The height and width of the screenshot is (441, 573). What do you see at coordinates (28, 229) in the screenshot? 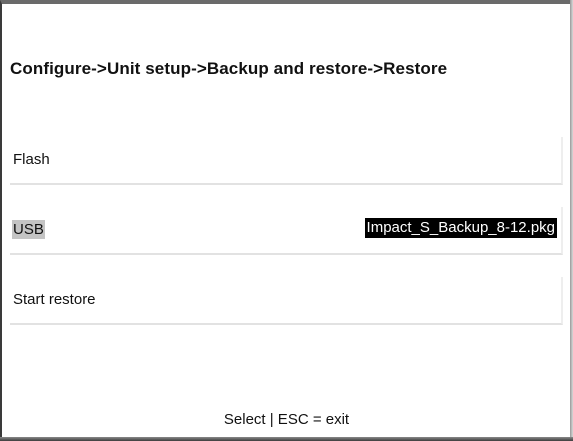
I see `menu-item-label: USB` at bounding box center [28, 229].